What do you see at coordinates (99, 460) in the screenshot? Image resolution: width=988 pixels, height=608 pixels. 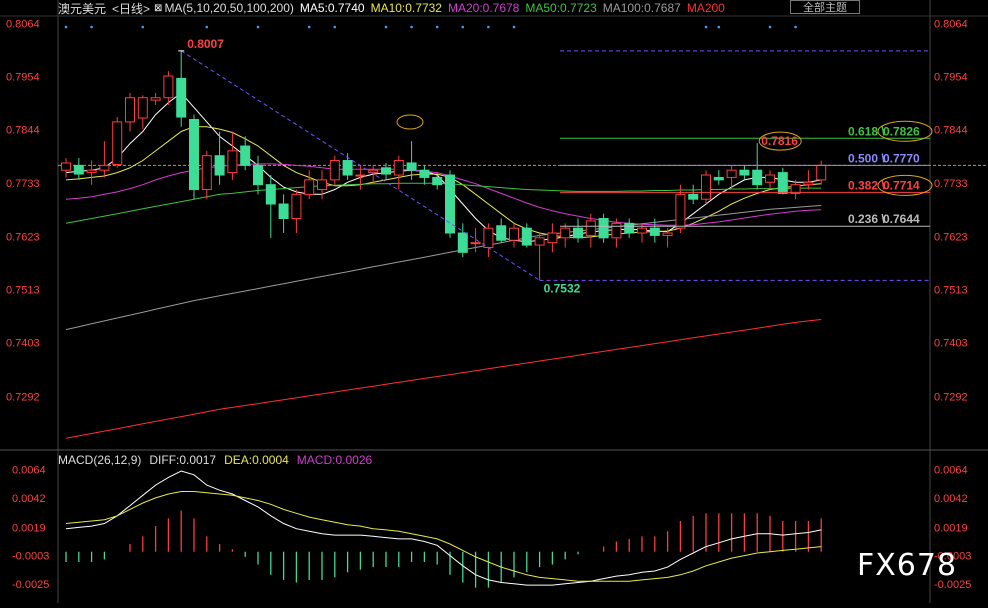 I see `macd-params-label: MACD(26,12,9)` at bounding box center [99, 460].